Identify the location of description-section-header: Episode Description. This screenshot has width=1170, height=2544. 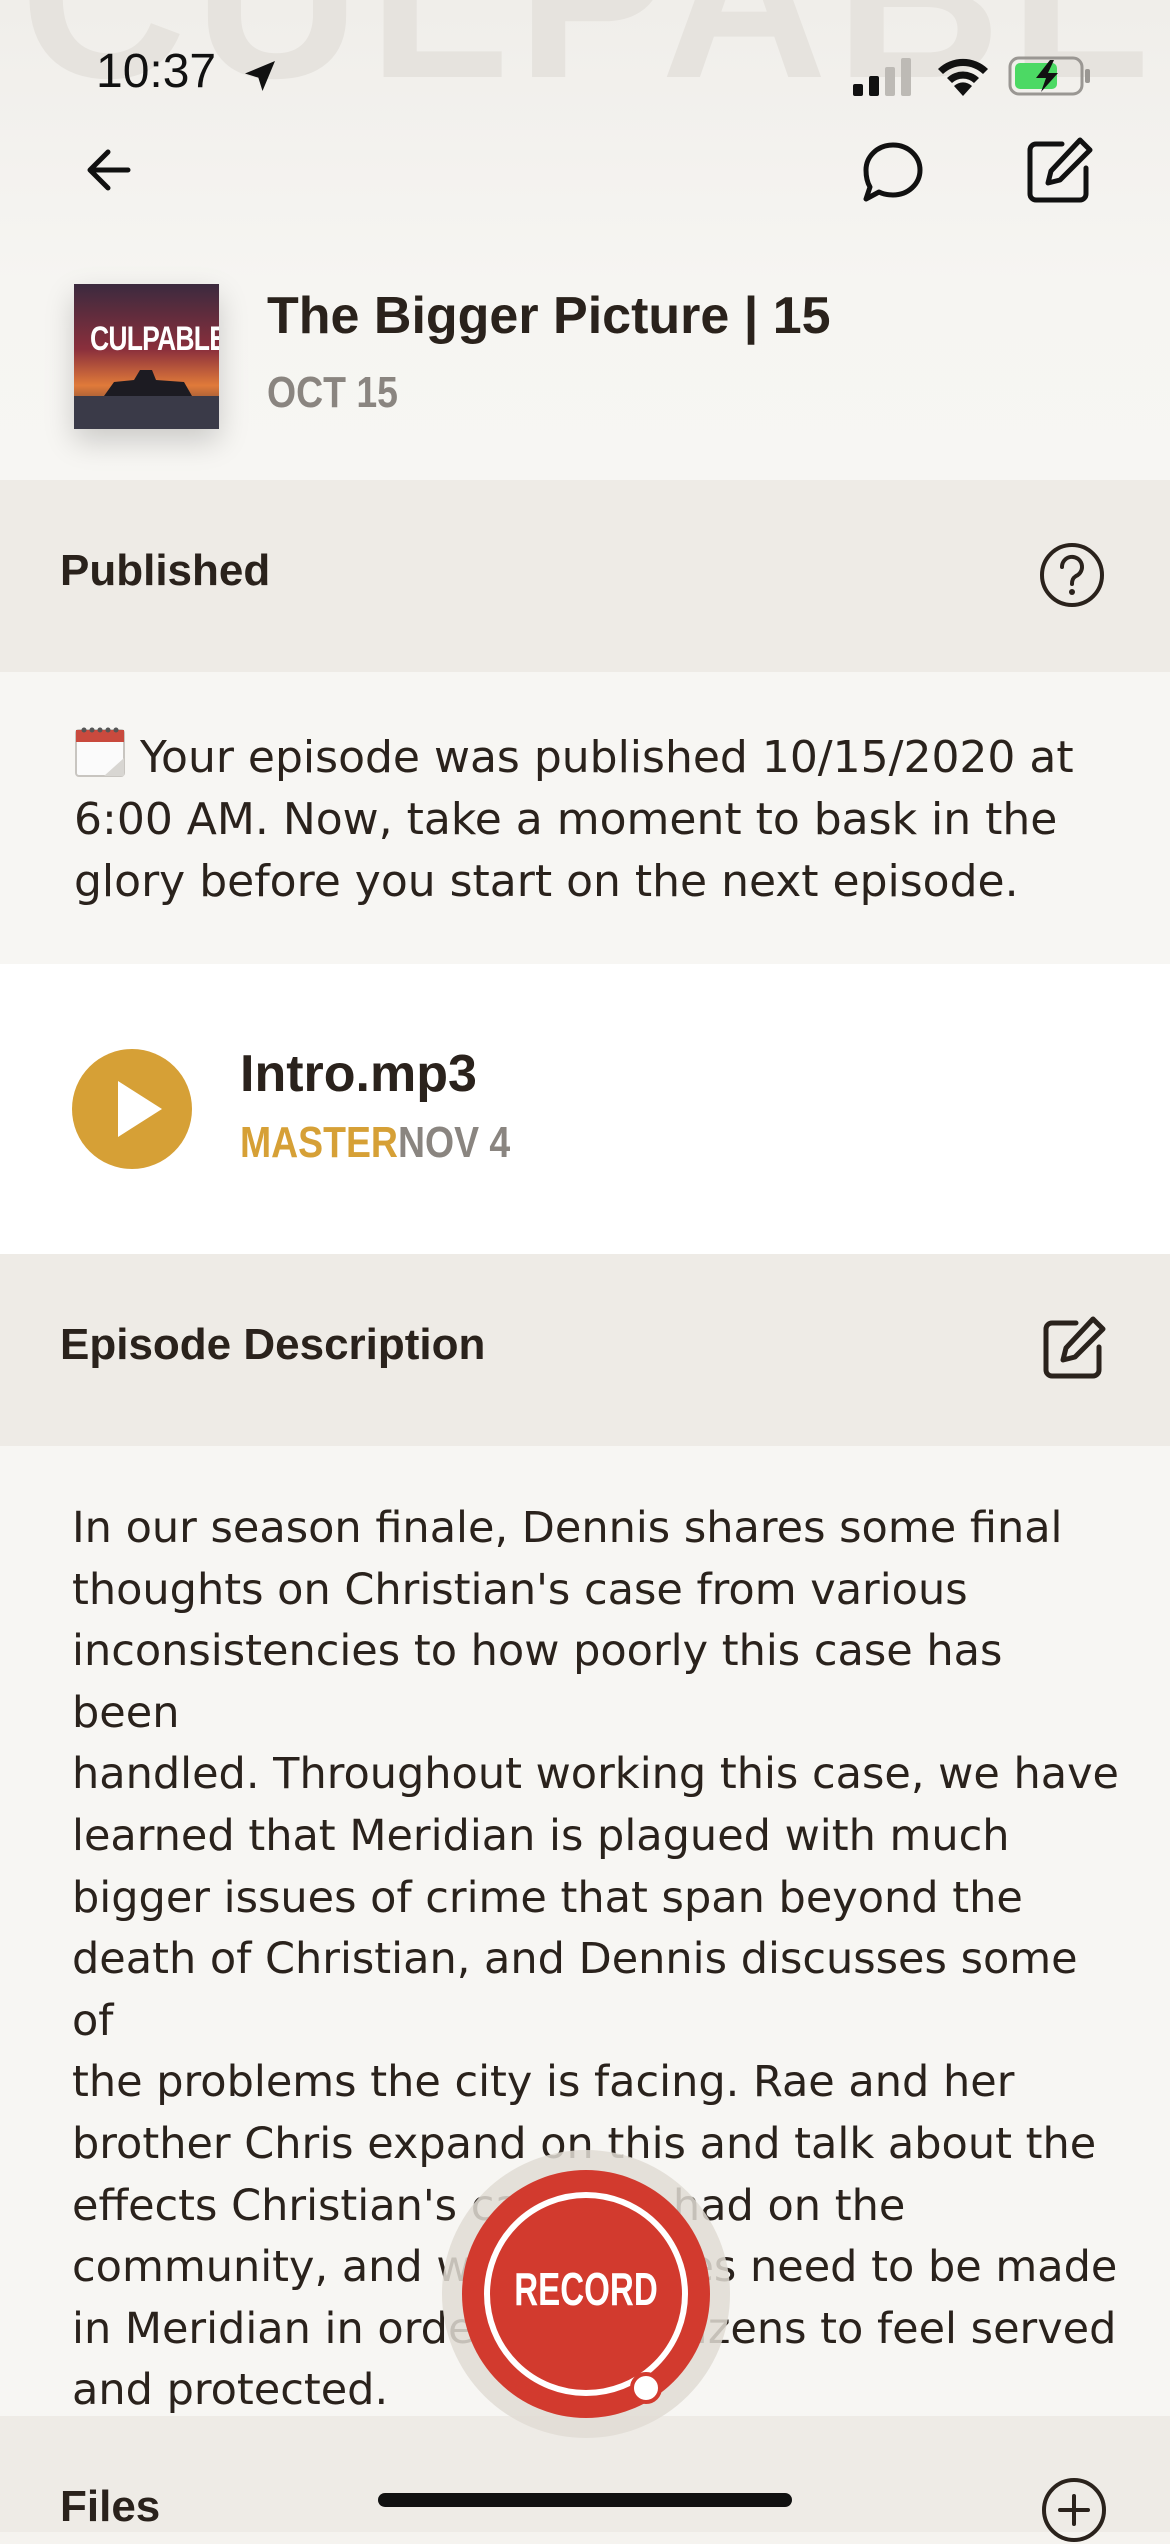
(585, 1350).